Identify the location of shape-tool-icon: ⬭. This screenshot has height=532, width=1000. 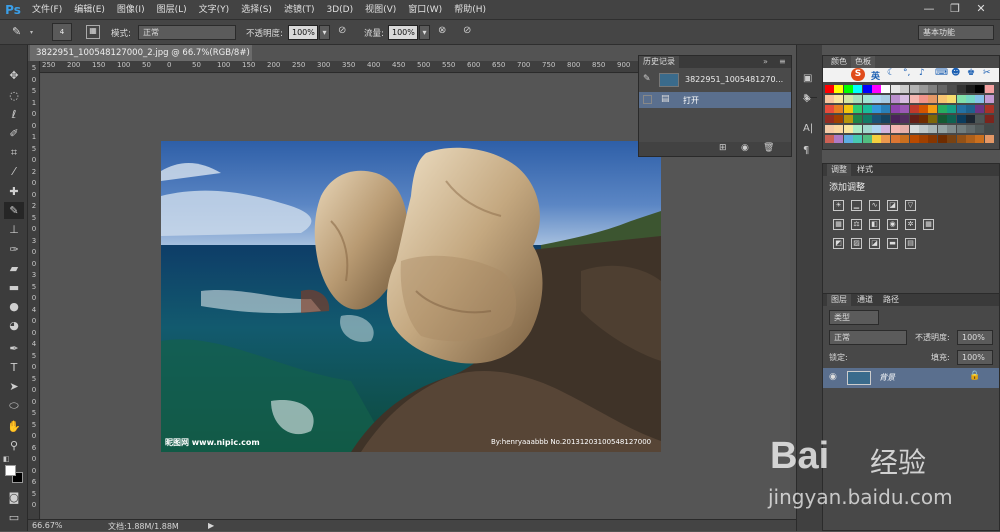
(14, 405).